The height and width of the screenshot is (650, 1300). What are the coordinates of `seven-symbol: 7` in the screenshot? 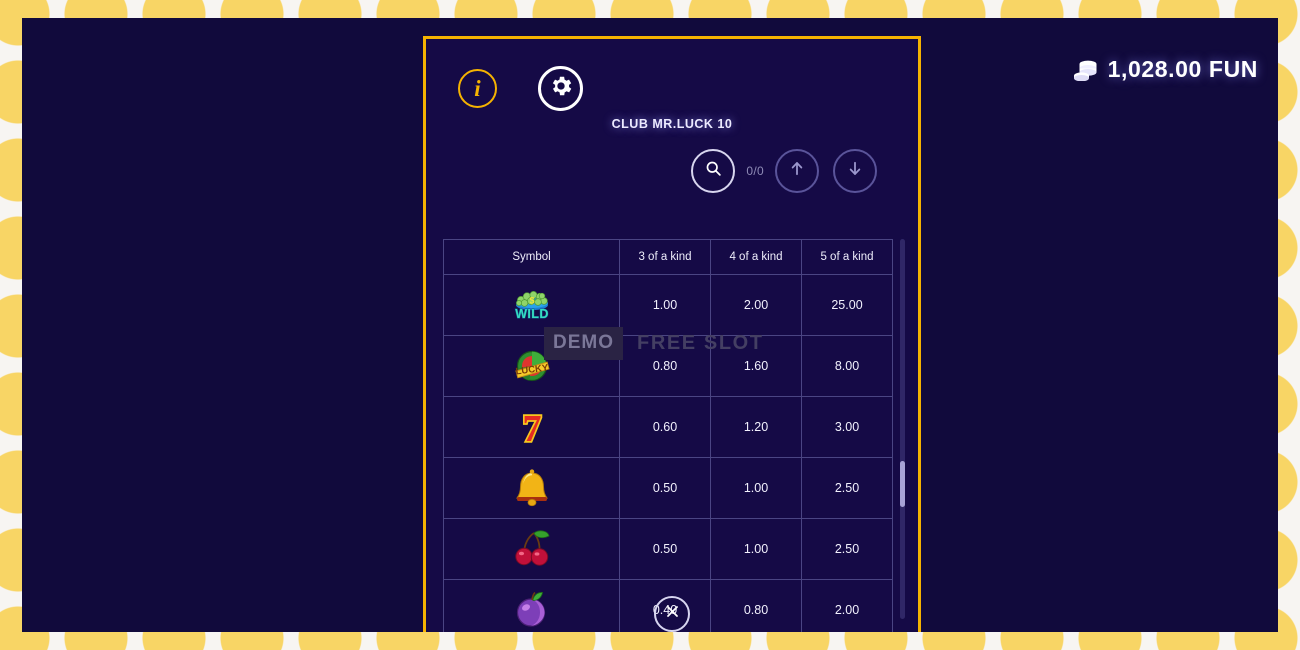 It's located at (532, 427).